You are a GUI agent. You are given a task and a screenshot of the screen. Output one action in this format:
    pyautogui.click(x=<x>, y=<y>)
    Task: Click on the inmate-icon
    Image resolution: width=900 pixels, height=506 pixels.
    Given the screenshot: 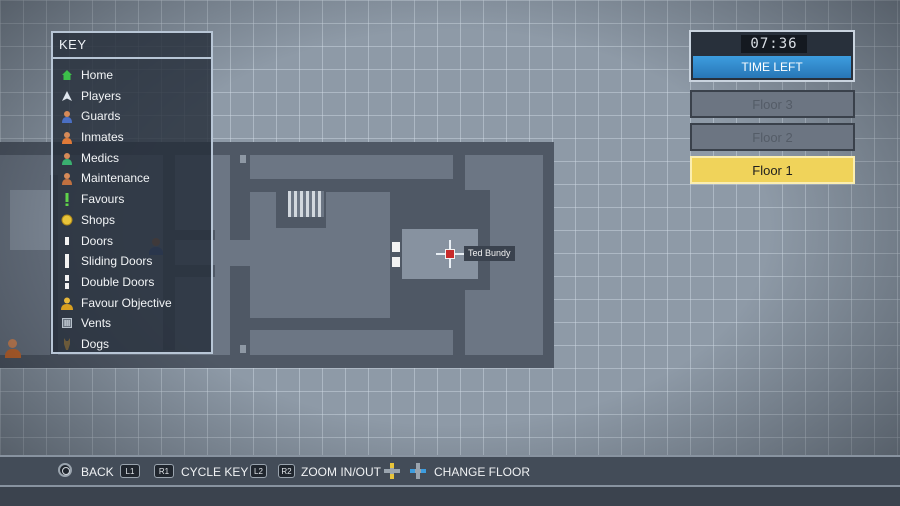 What is the action you would take?
    pyautogui.click(x=67, y=137)
    